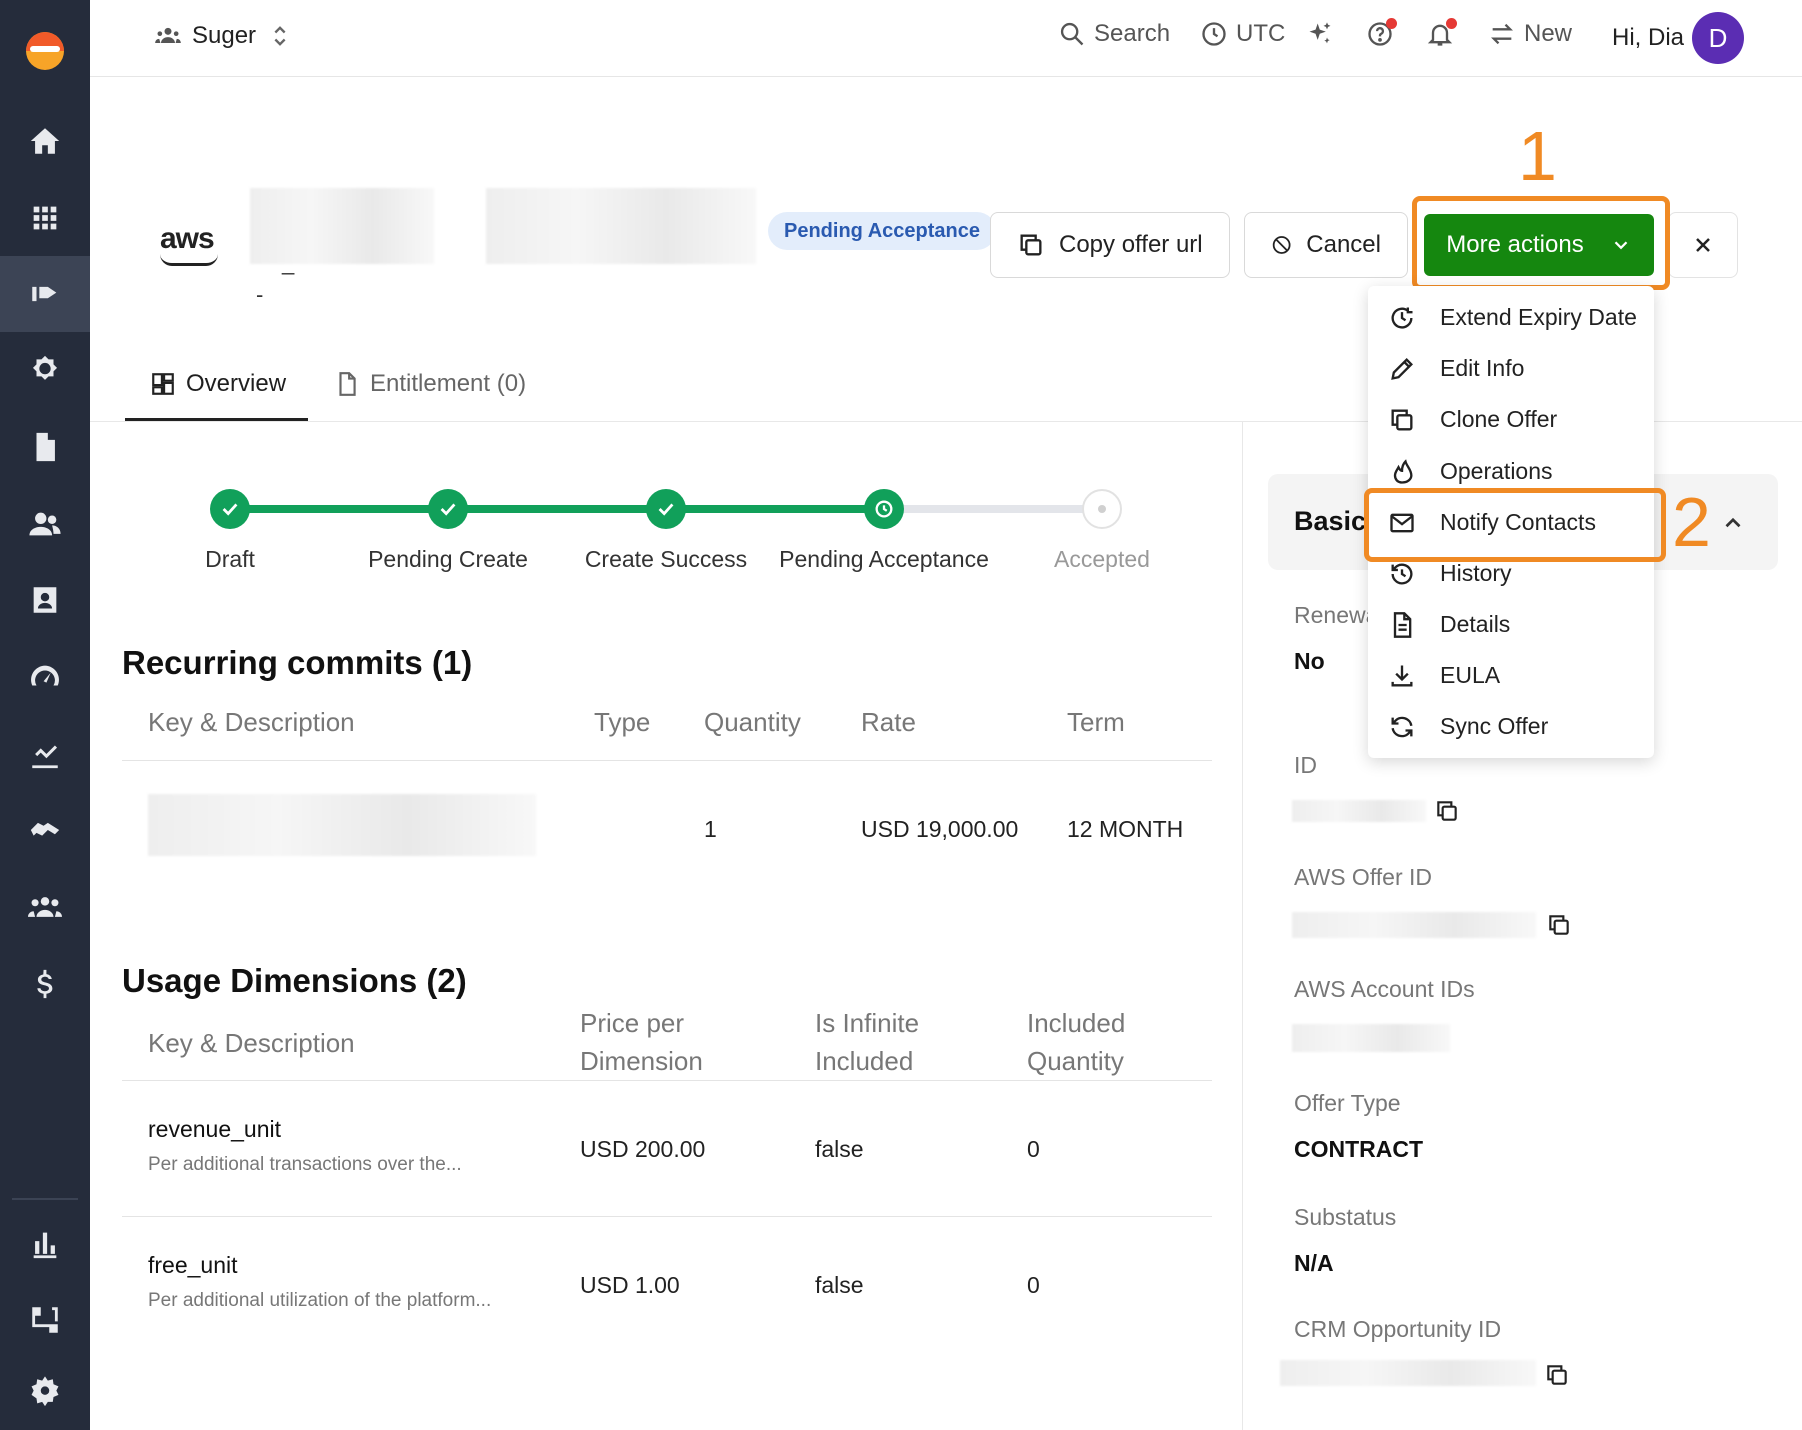  Describe the element at coordinates (45, 1199) in the screenshot. I see `sidebar-divider` at that location.